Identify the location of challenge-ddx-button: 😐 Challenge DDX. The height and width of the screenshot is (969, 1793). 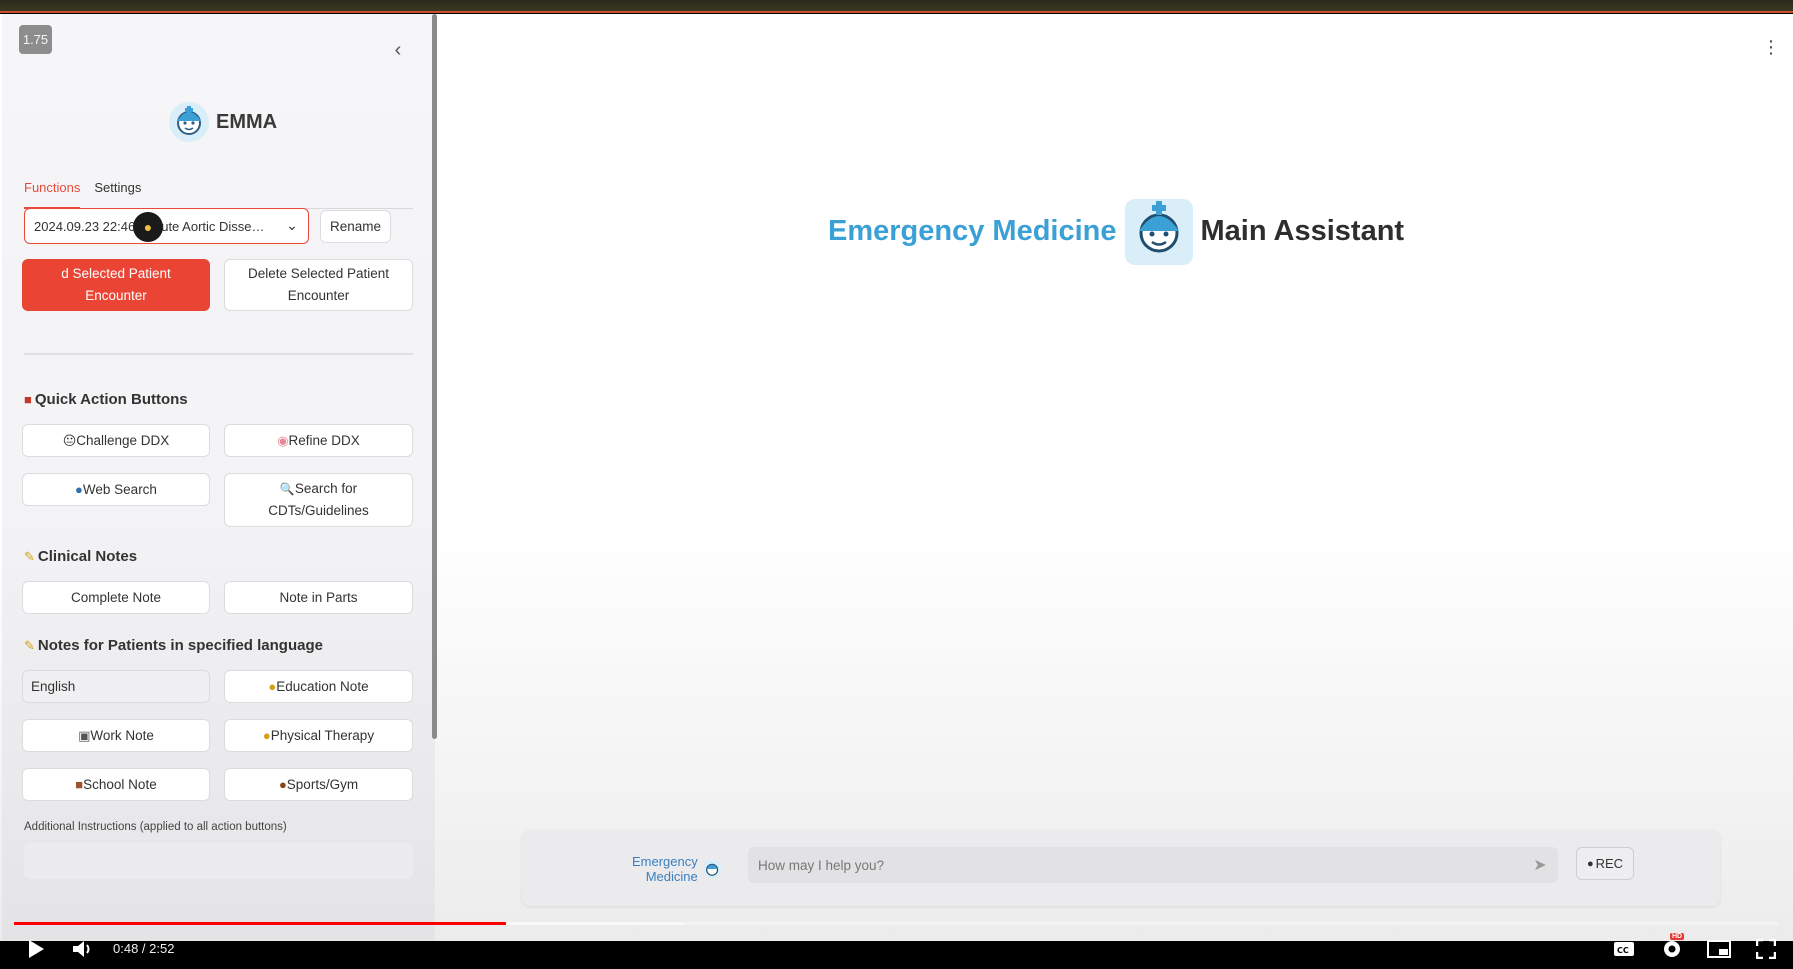
(116, 440).